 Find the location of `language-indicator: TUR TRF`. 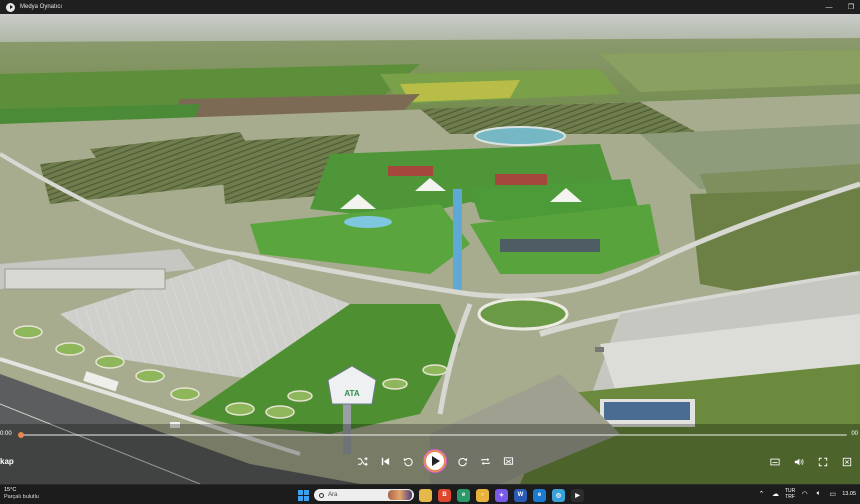

language-indicator: TUR TRF is located at coordinates (790, 494).